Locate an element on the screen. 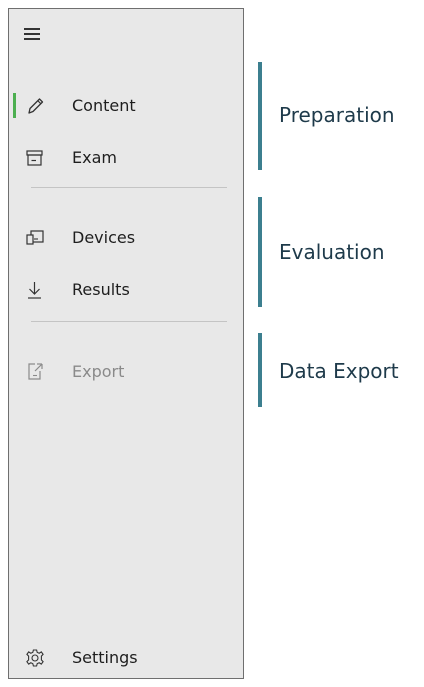 Image resolution: width=424 pixels, height=687 pixels. nav-item-label: Devices is located at coordinates (104, 237).